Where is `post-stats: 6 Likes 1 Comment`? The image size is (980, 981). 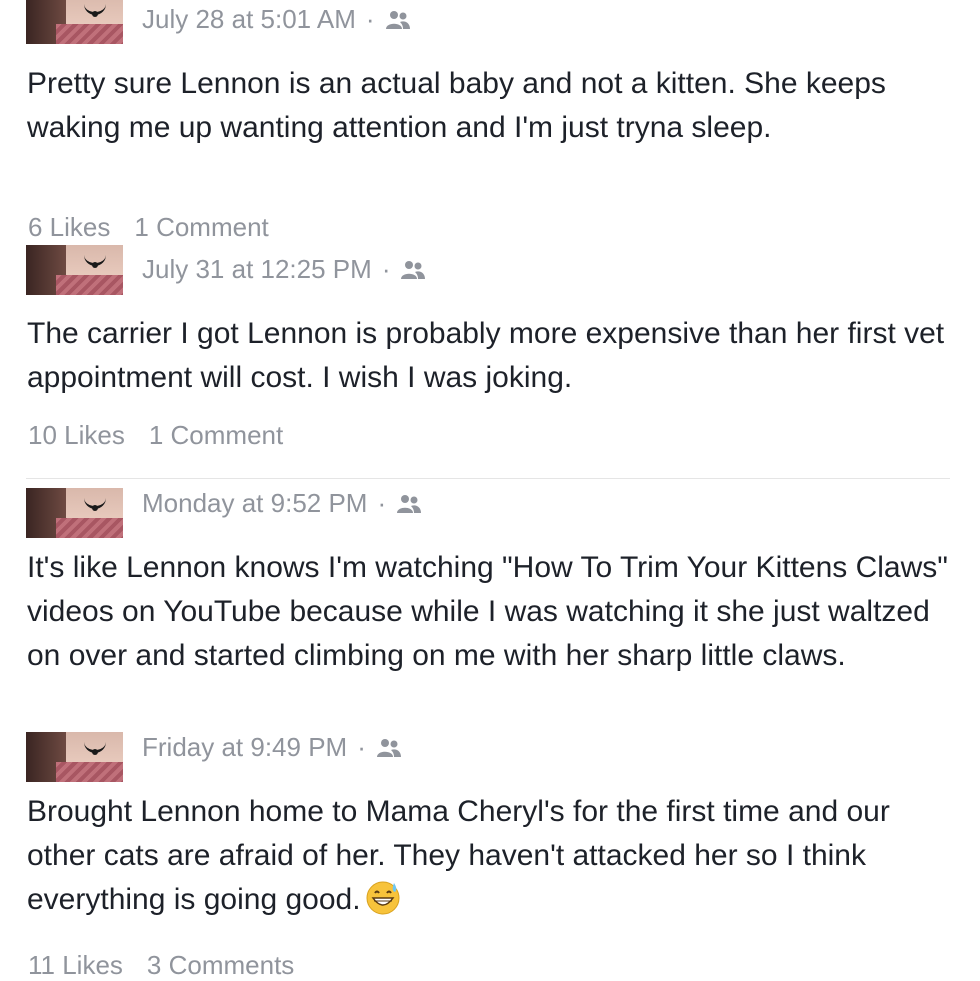 post-stats: 6 Likes 1 Comment is located at coordinates (160, 227).